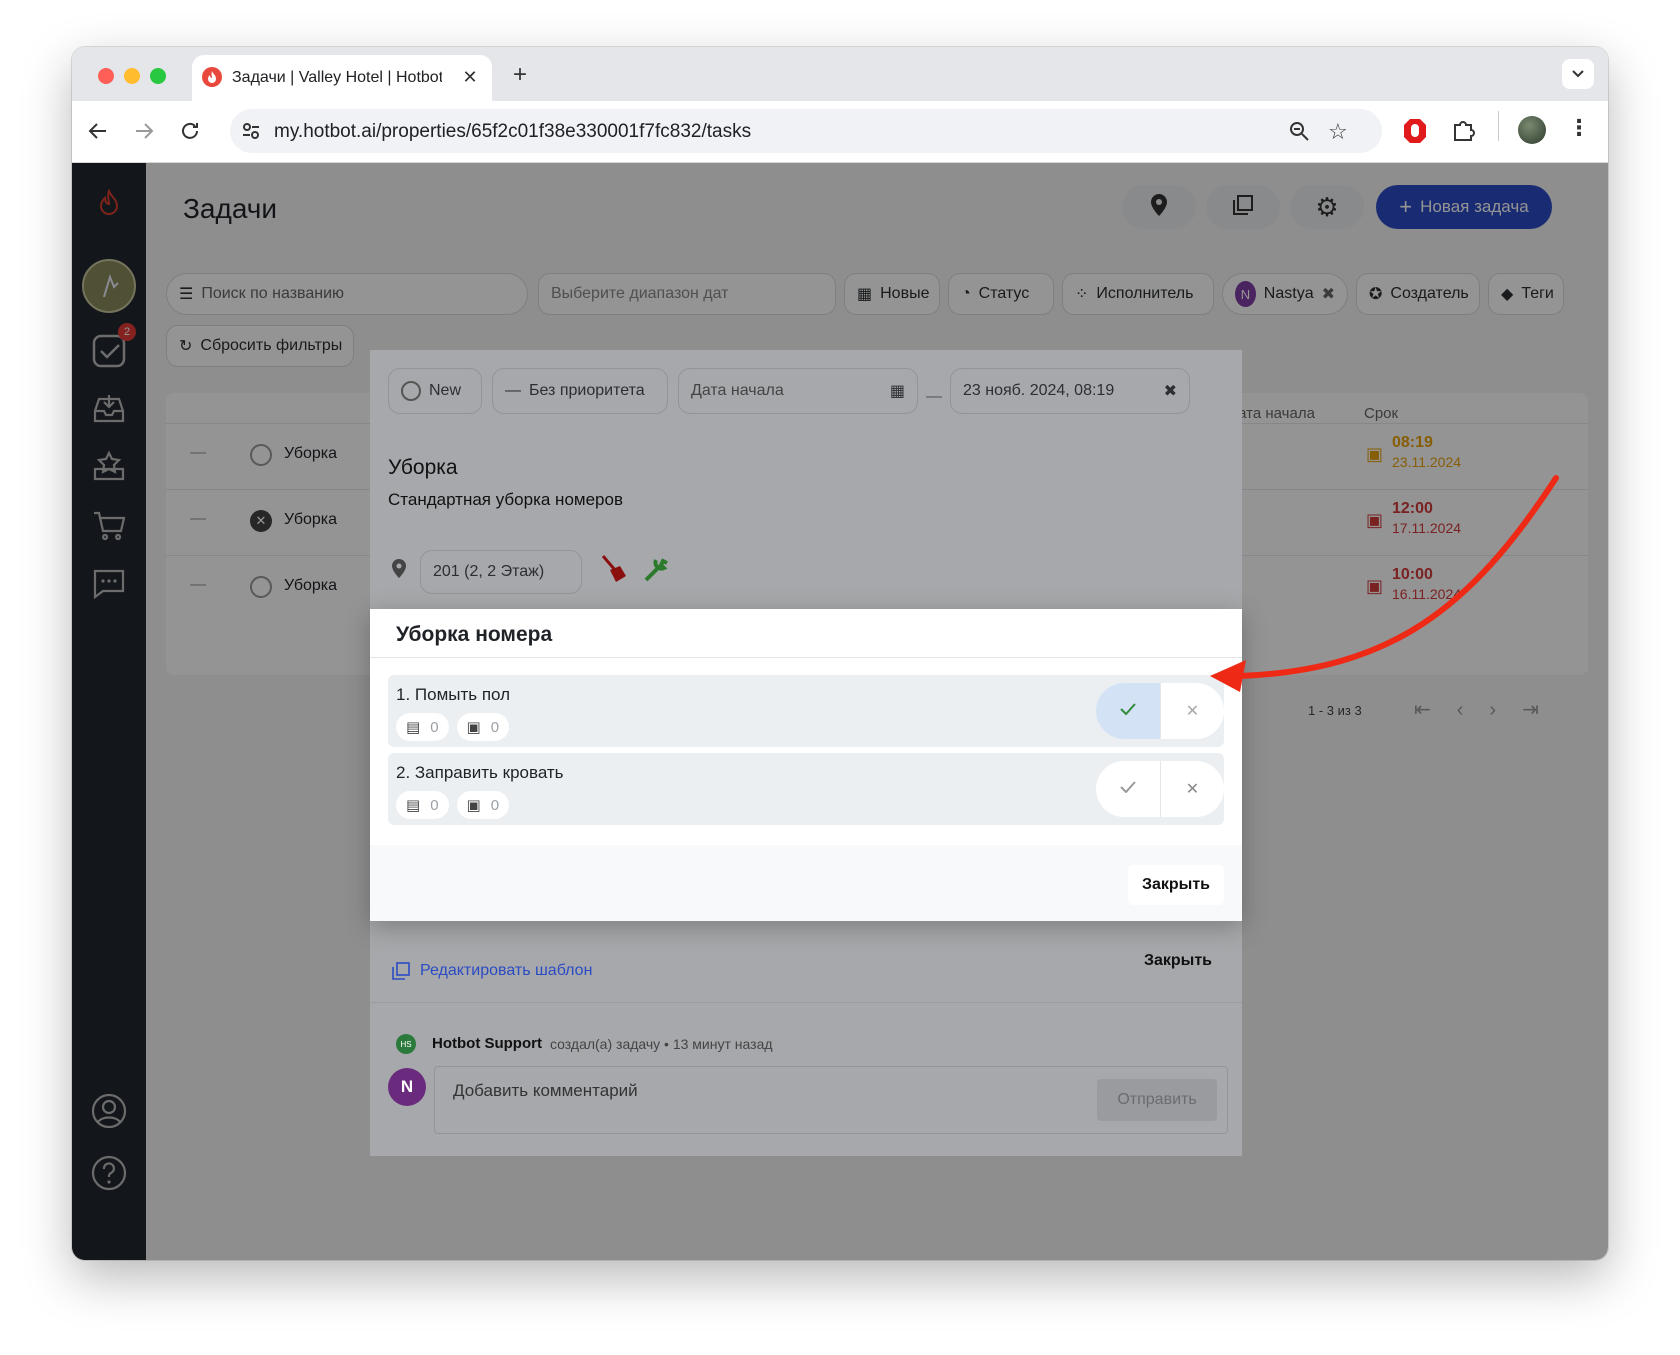  What do you see at coordinates (106, 76) in the screenshot?
I see `close-window-button` at bounding box center [106, 76].